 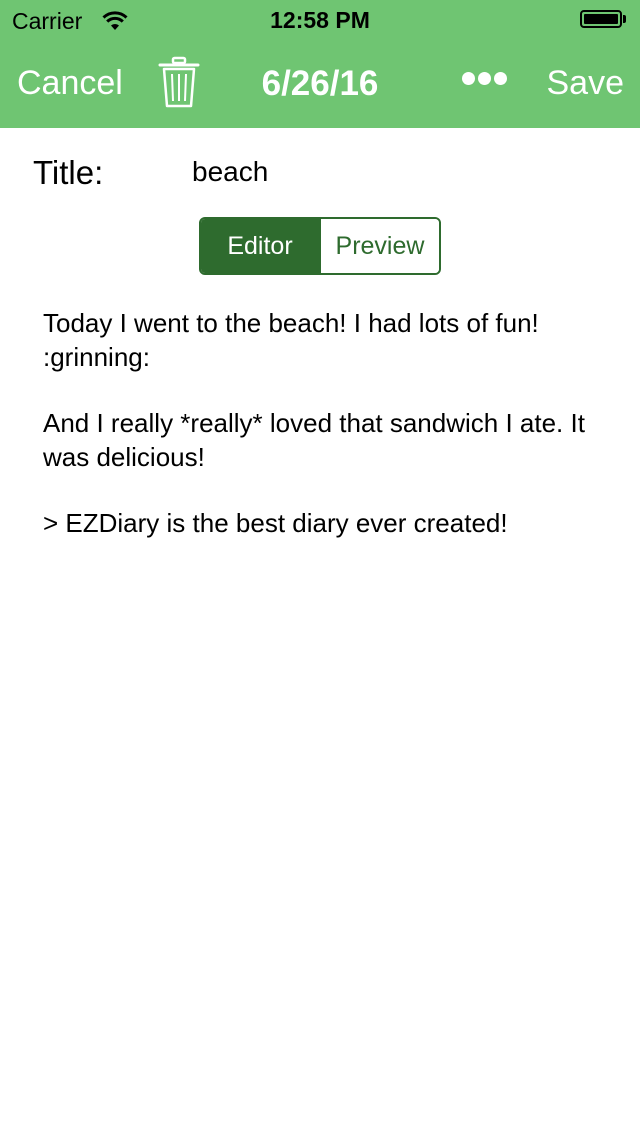 I want to click on cancel-button: Cancel, so click(x=70, y=83).